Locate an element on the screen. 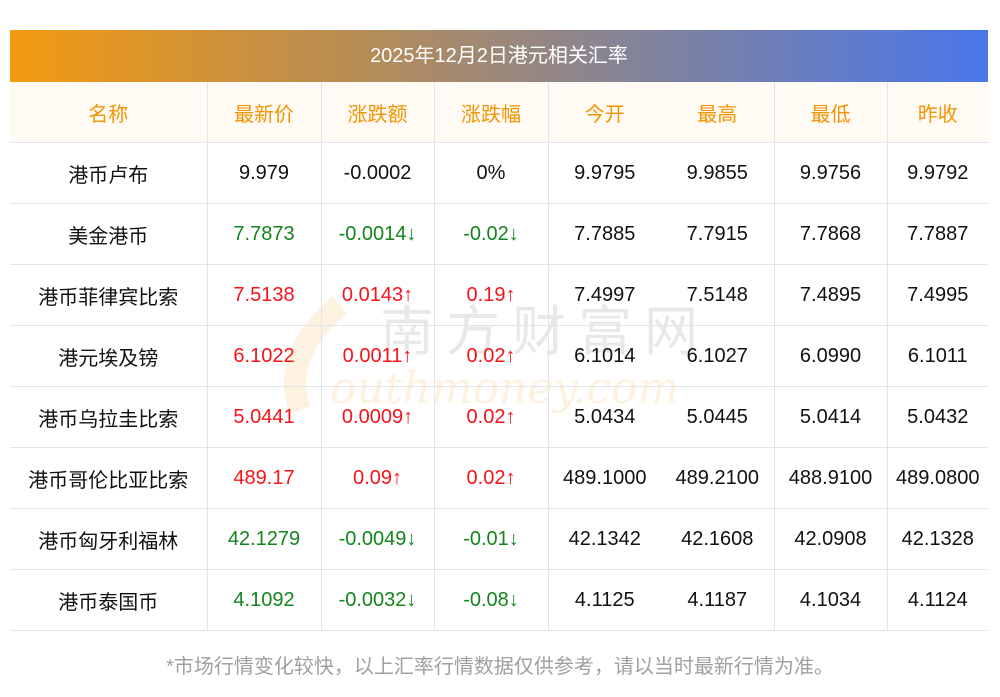  high-price: 6.1027 is located at coordinates (718, 356).